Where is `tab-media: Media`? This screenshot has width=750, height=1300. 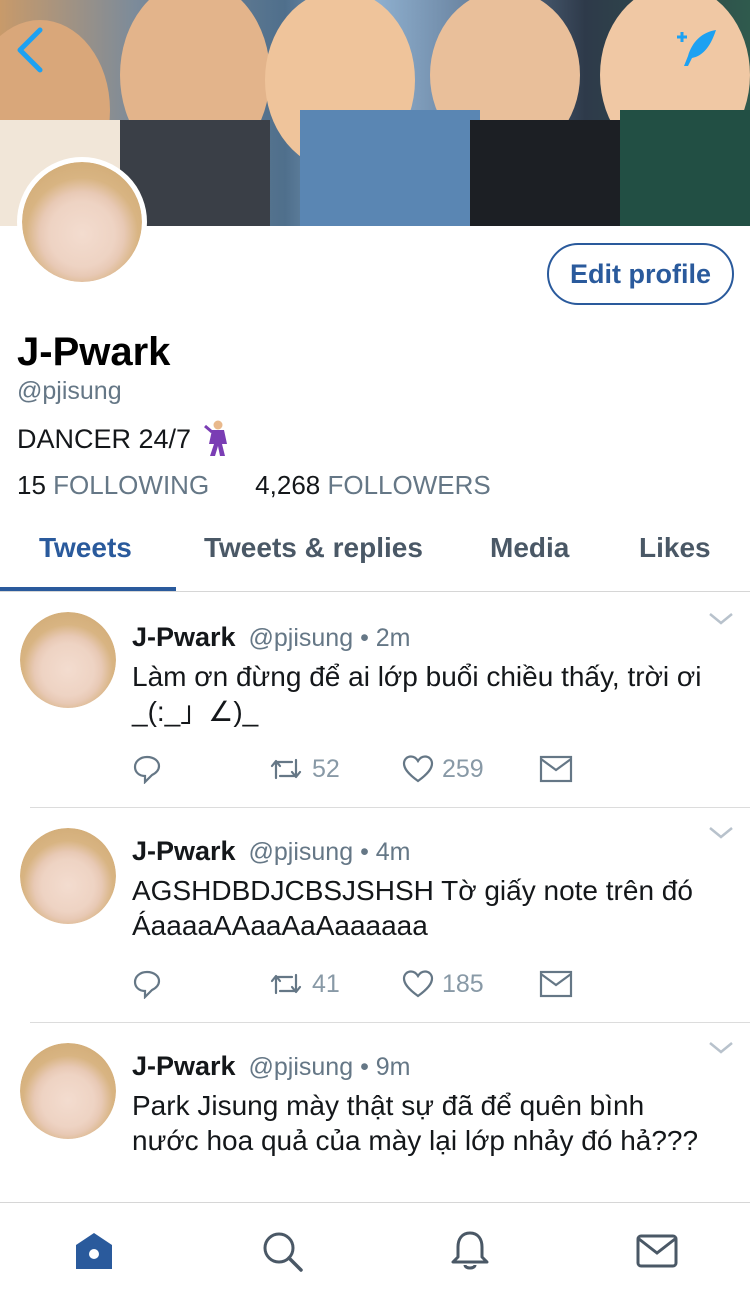 tab-media: Media is located at coordinates (529, 548).